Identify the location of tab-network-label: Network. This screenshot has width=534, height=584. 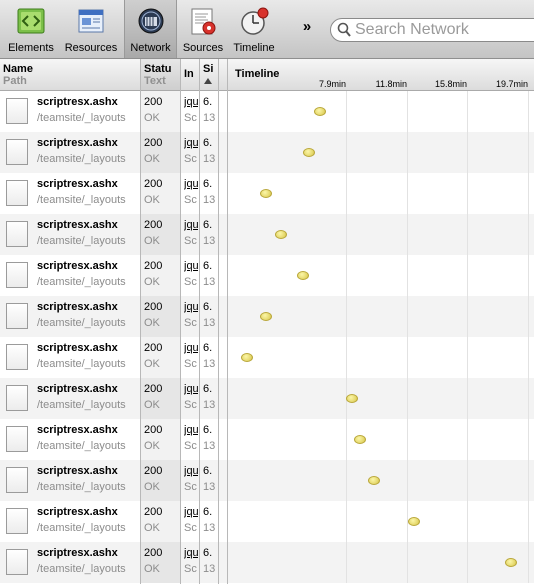
(150, 48).